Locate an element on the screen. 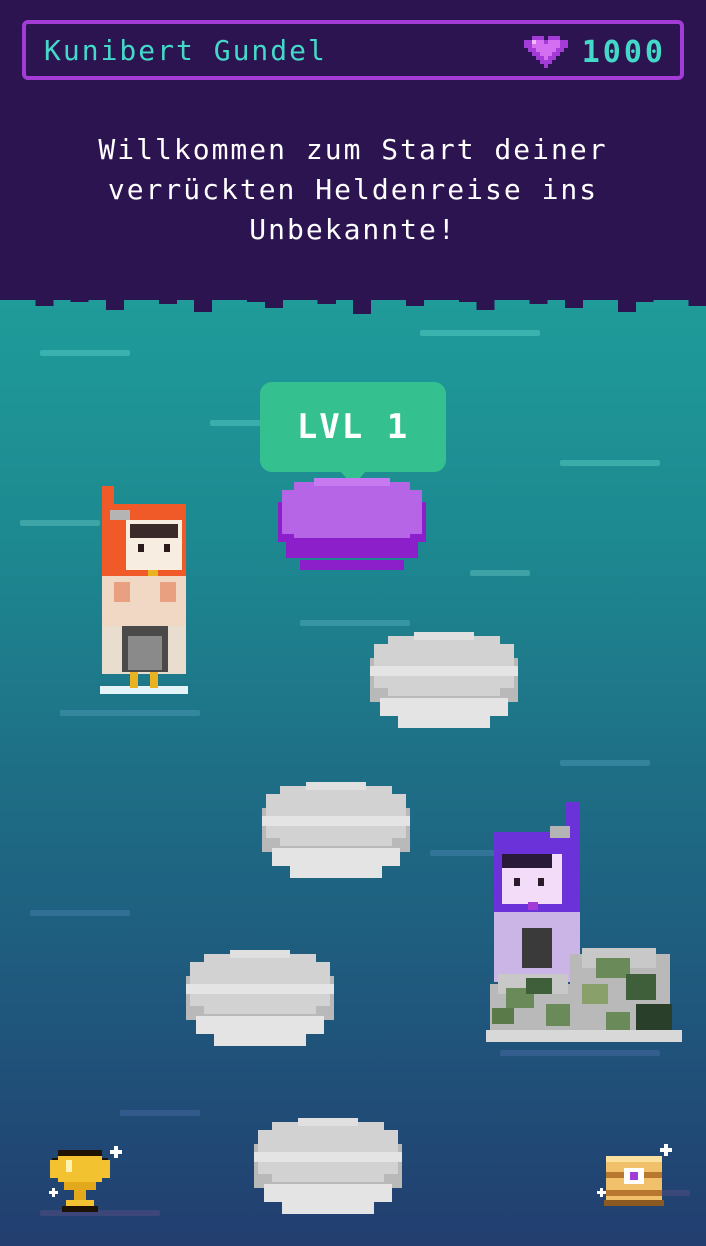  header-jagged-edge is located at coordinates (353, 301).